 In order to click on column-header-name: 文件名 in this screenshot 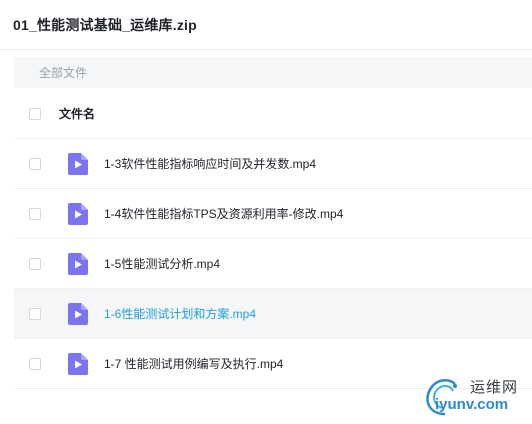, I will do `click(77, 114)`.